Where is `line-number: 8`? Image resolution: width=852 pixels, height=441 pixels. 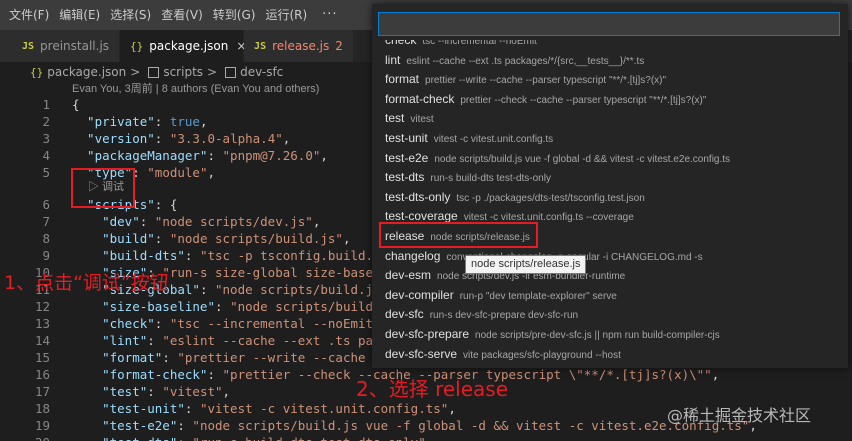 line-number: 8 is located at coordinates (46, 238).